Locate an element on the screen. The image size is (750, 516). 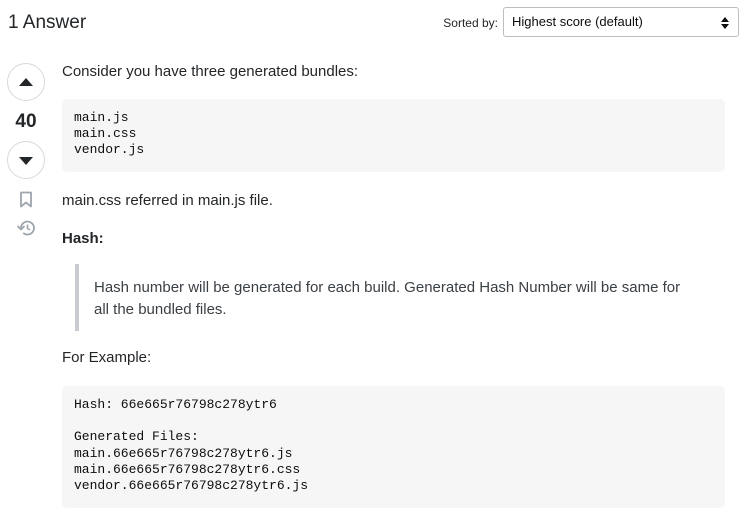
bookmark-icon is located at coordinates (26, 199).